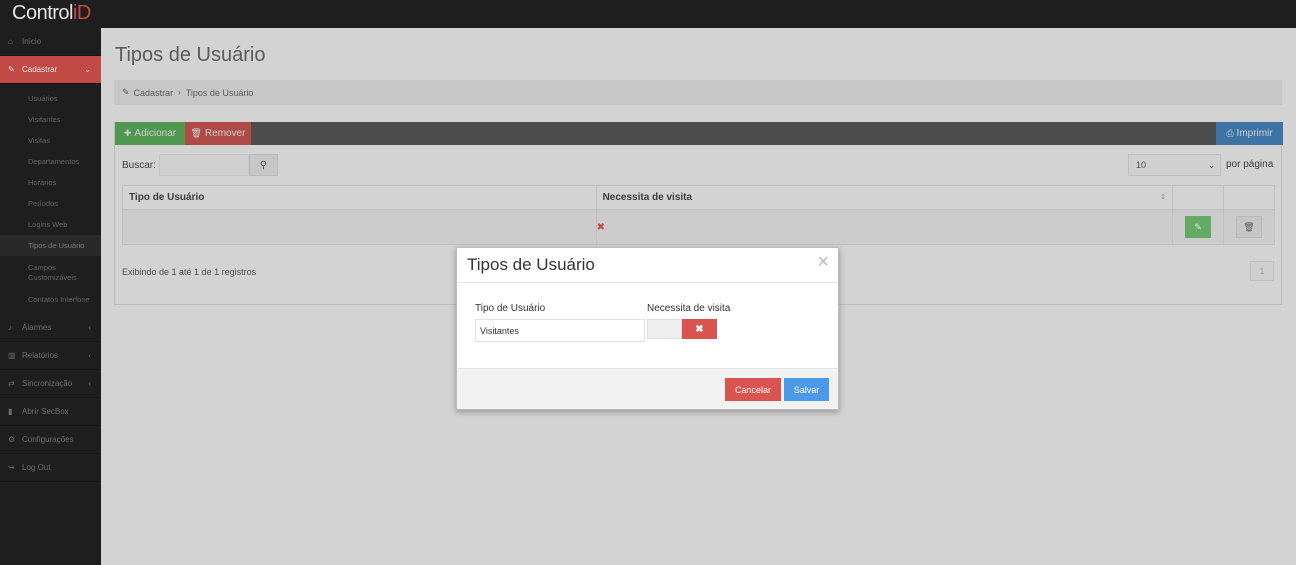  Describe the element at coordinates (689, 308) in the screenshot. I see `necessita-visita-label: Necessita de visita` at that location.